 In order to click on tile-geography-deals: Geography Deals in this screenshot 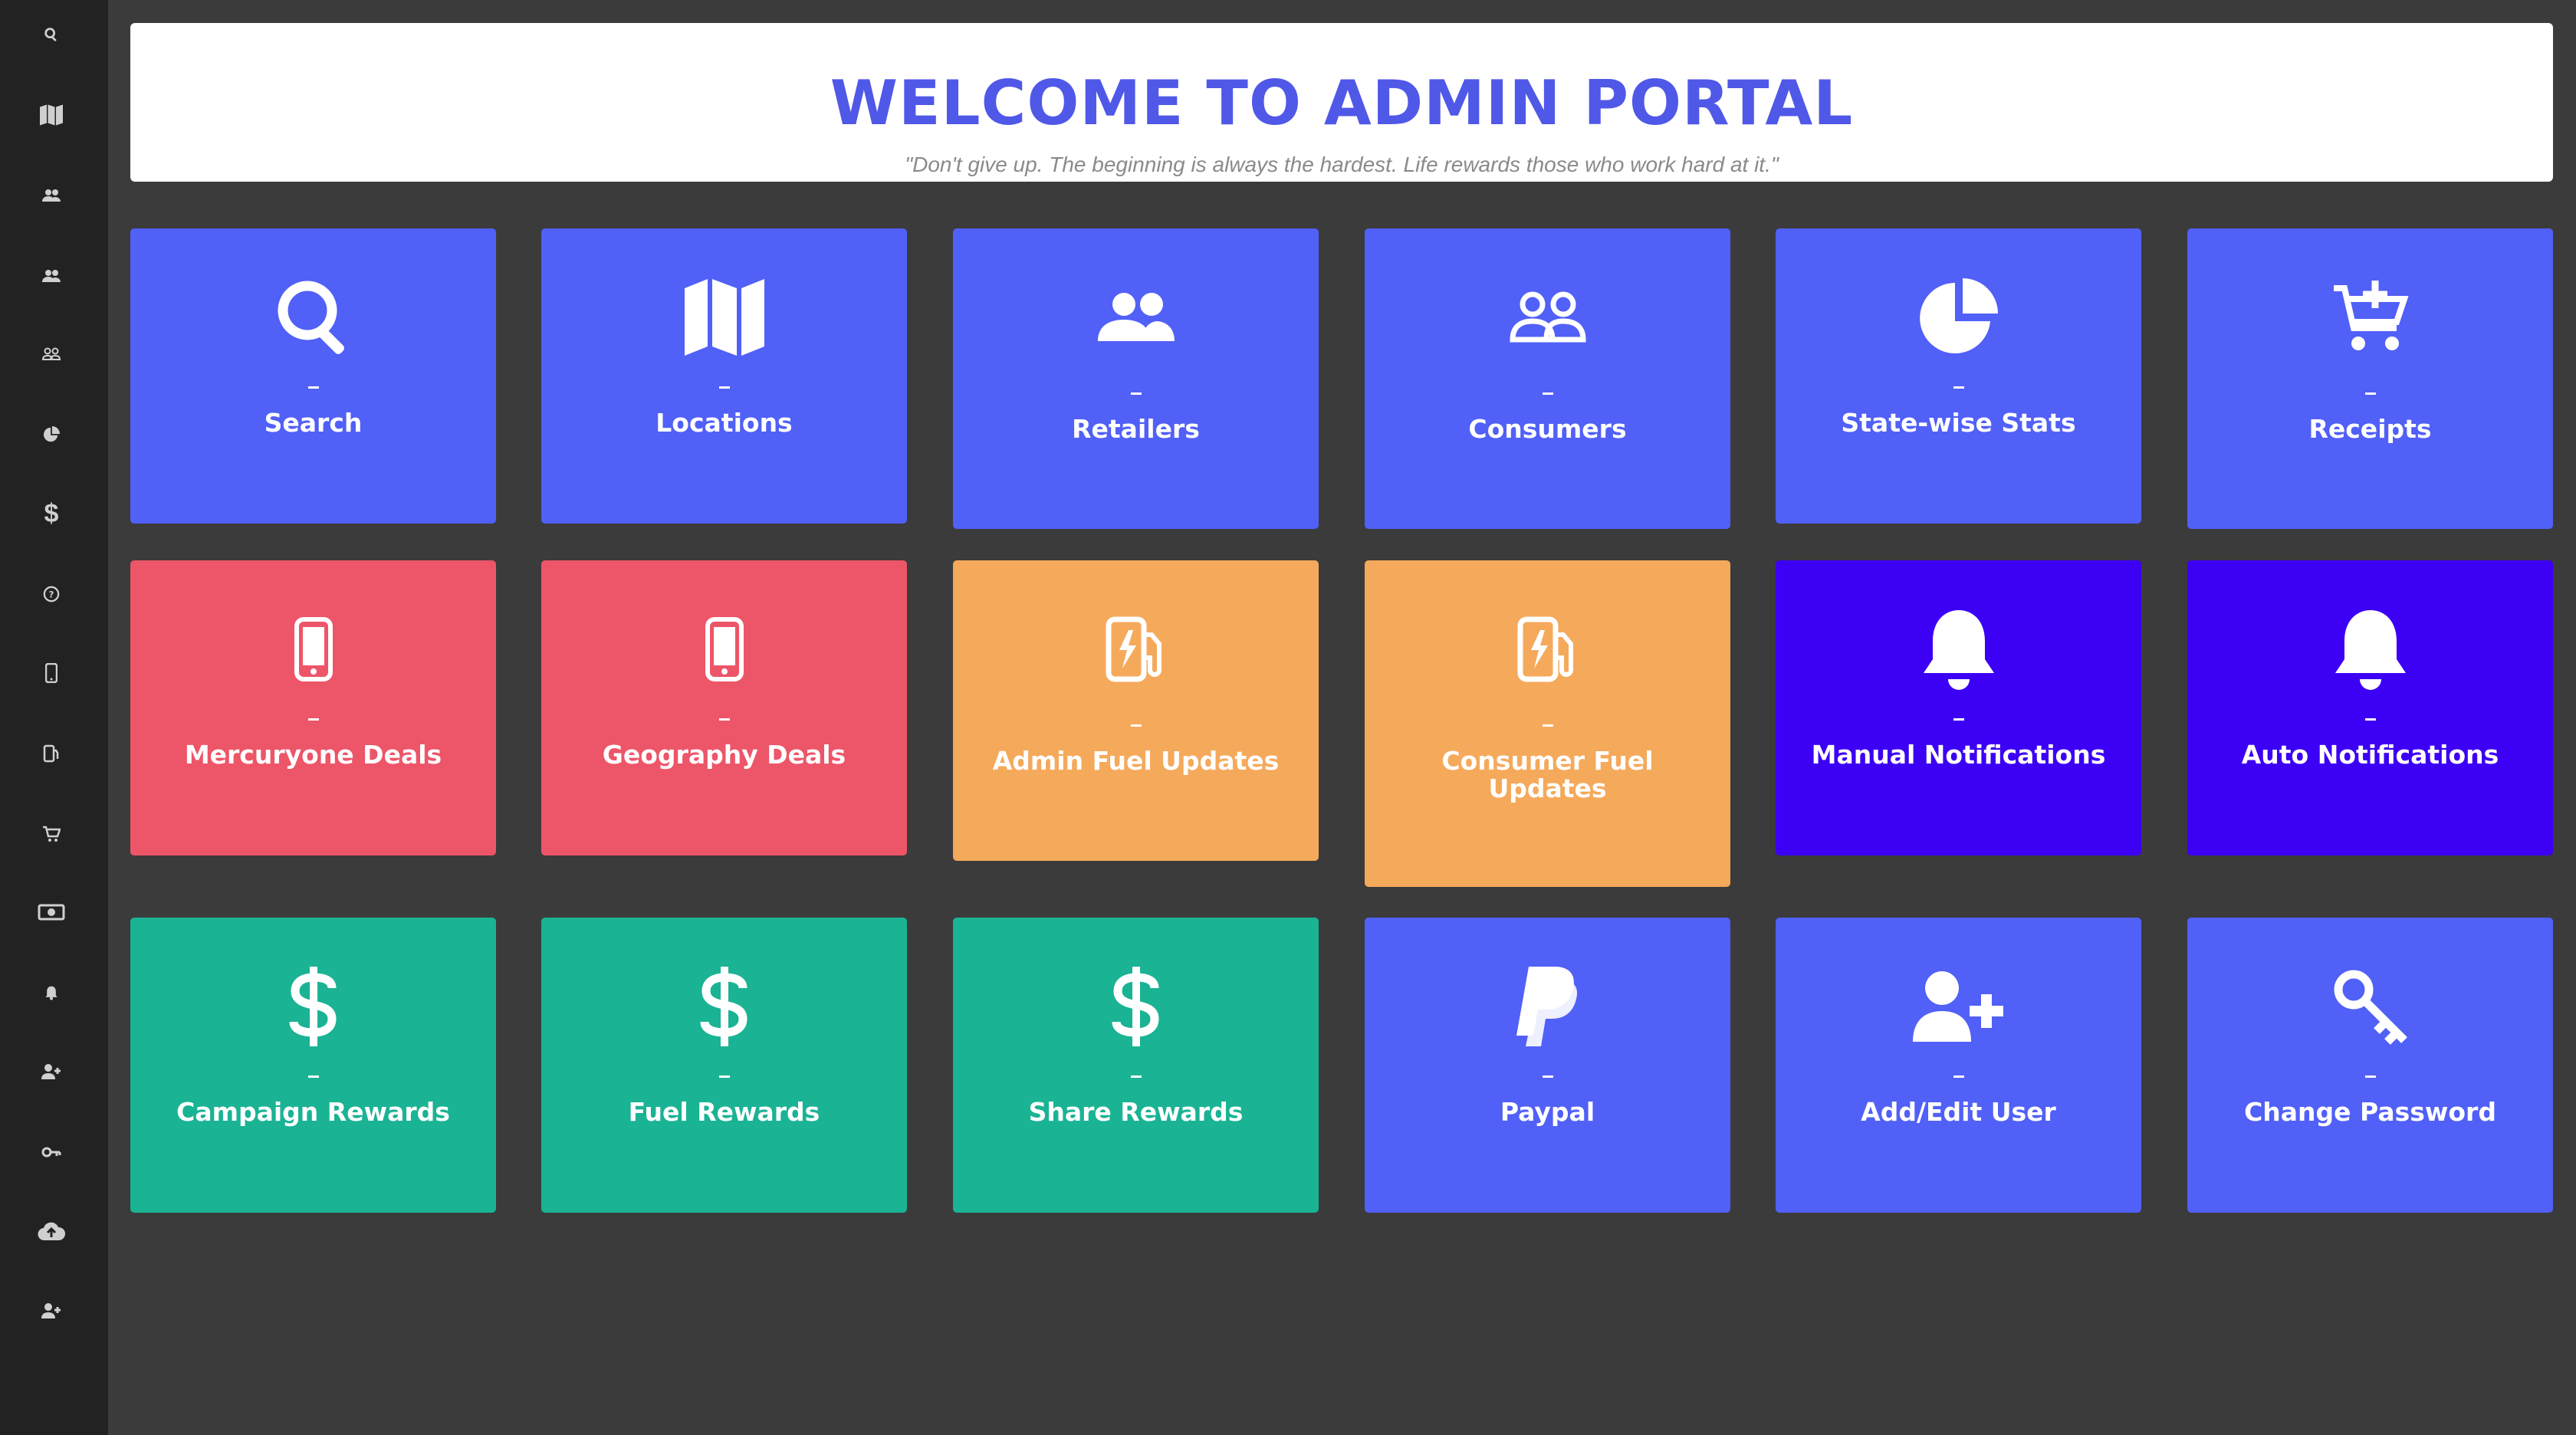, I will do `click(724, 707)`.